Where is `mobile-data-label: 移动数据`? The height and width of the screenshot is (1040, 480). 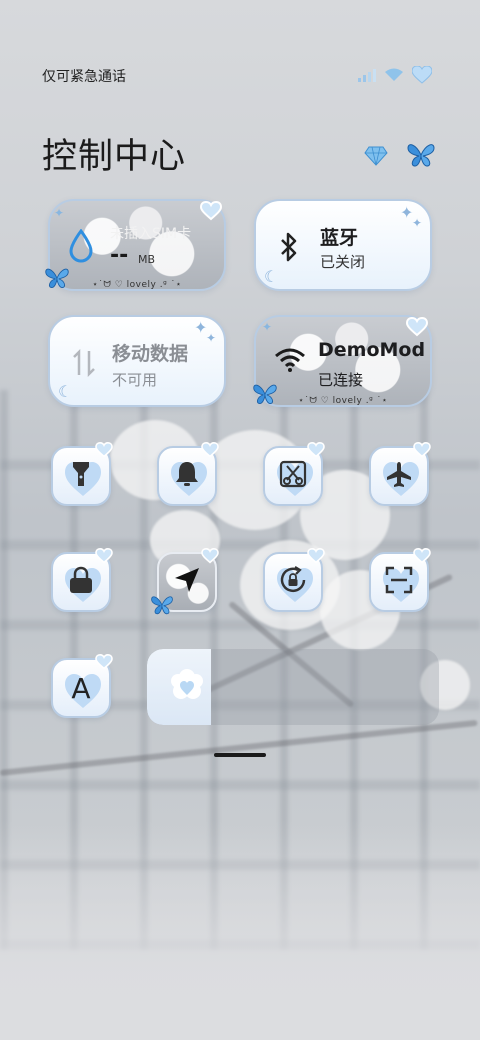 mobile-data-label: 移动数据 is located at coordinates (150, 354).